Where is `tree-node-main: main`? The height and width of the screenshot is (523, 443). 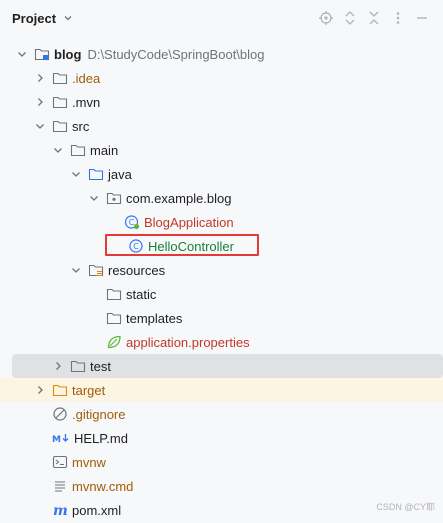
tree-node-main: main is located at coordinates (221, 150).